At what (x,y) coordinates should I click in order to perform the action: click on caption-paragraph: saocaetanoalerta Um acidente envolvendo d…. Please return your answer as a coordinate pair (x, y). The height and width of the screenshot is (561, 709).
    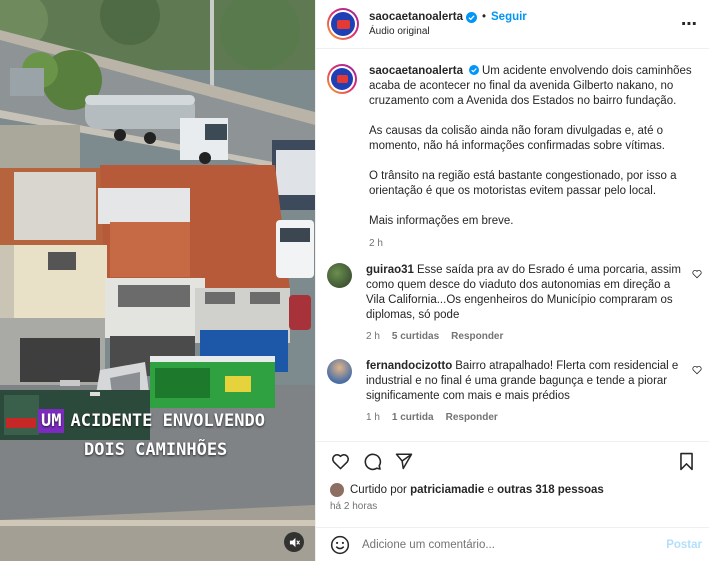
    Looking at the image, I should click on (531, 86).